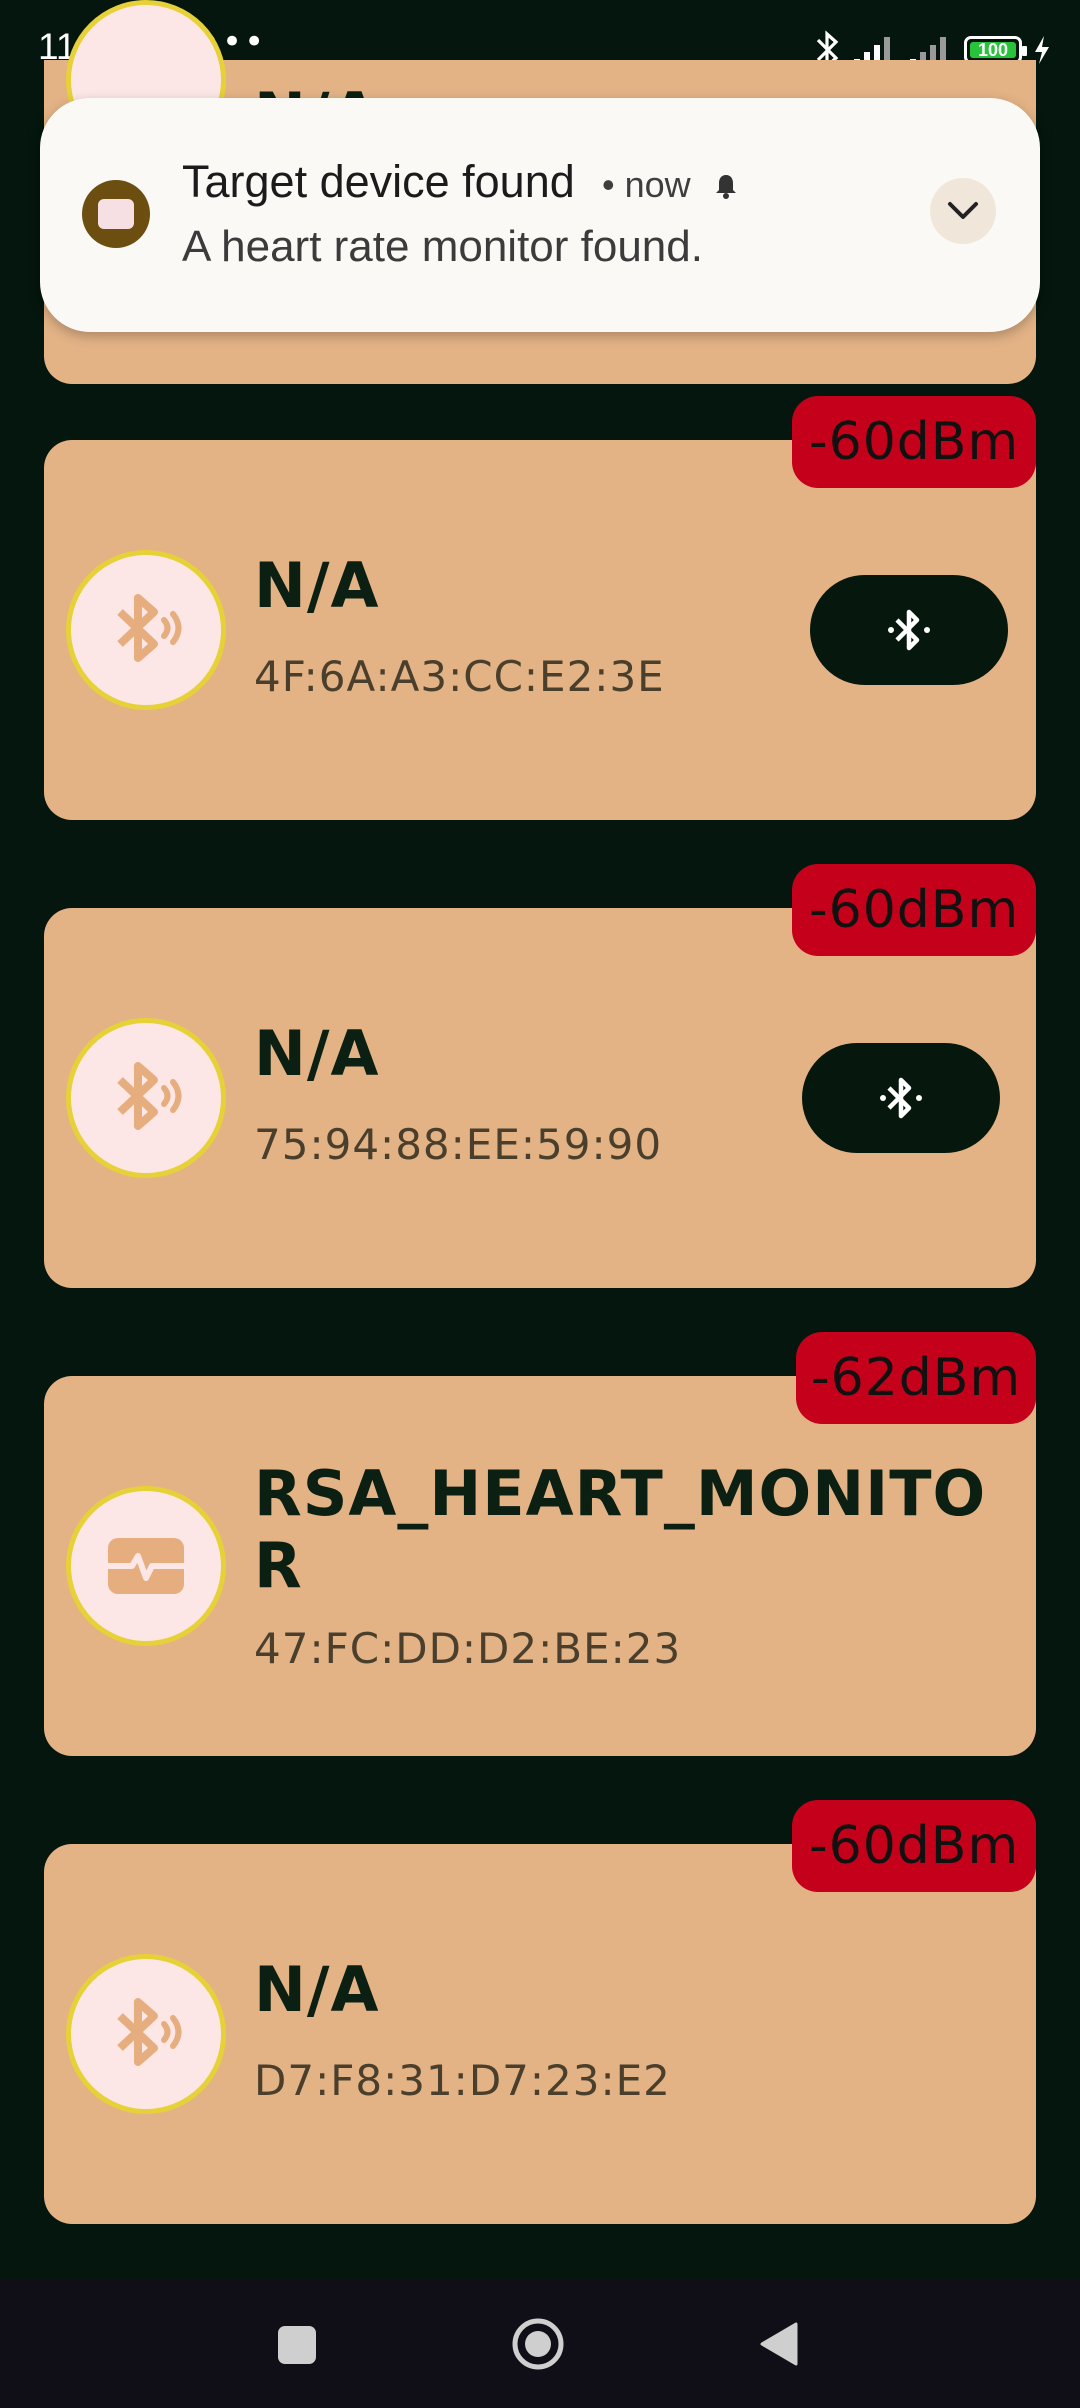 Image resolution: width=1080 pixels, height=2408 pixels. What do you see at coordinates (725, 187) in the screenshot?
I see `bell-icon` at bounding box center [725, 187].